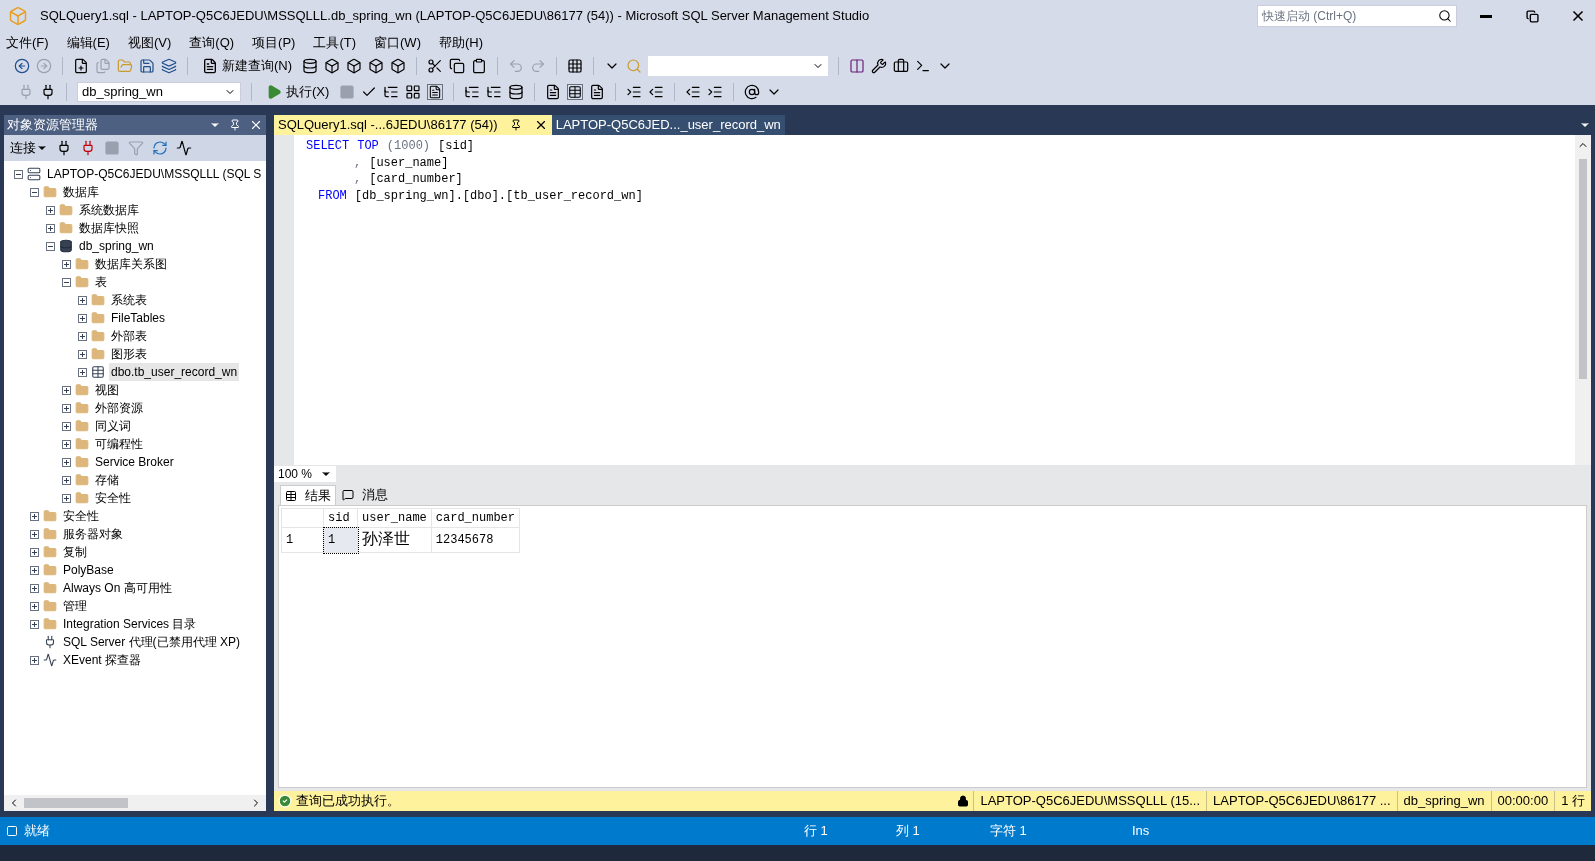 This screenshot has height=861, width=1595. Describe the element at coordinates (88, 148) in the screenshot. I see `disconnect-icon` at that location.